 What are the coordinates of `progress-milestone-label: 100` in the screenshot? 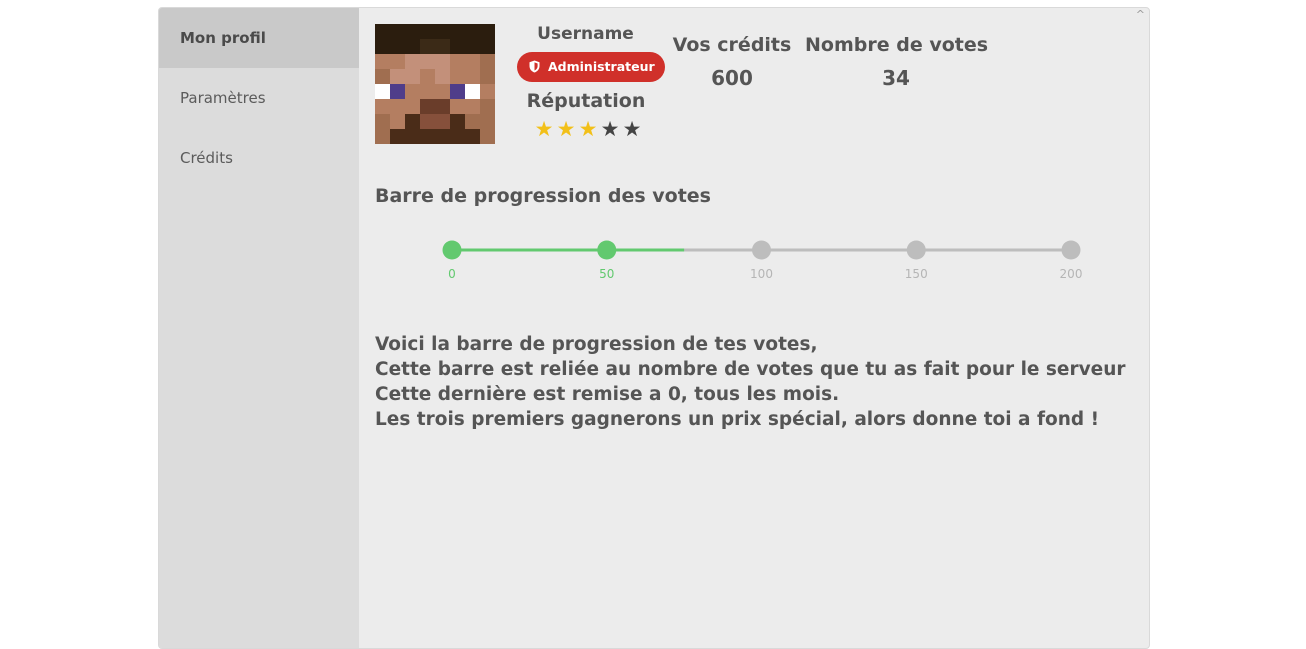 It's located at (761, 274).